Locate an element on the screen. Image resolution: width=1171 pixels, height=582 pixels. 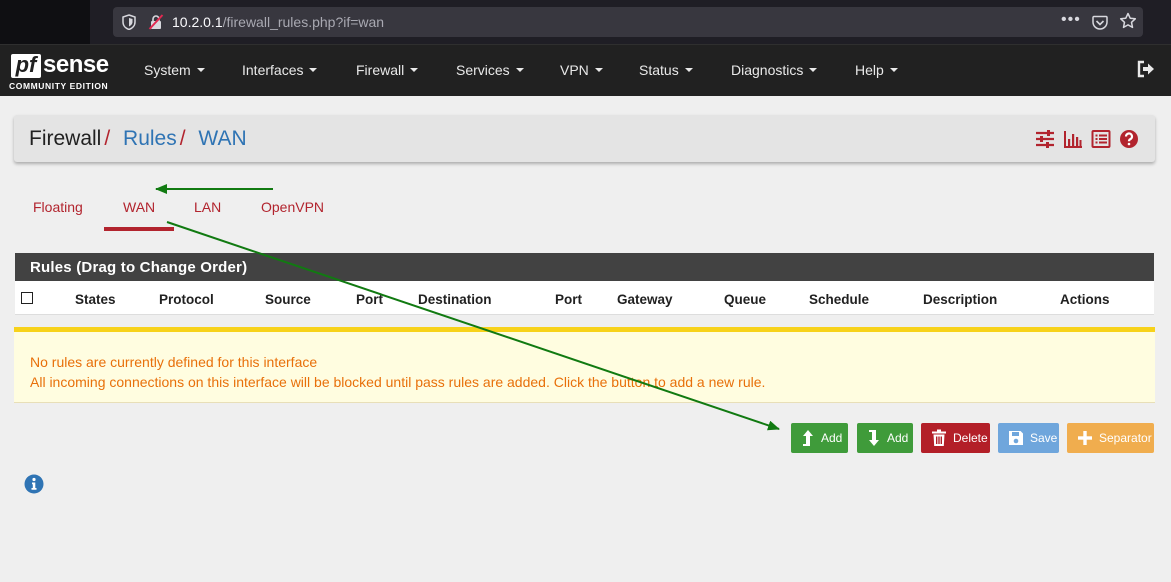
url-path: /firewall_rules.php?if=wan is located at coordinates (303, 22).